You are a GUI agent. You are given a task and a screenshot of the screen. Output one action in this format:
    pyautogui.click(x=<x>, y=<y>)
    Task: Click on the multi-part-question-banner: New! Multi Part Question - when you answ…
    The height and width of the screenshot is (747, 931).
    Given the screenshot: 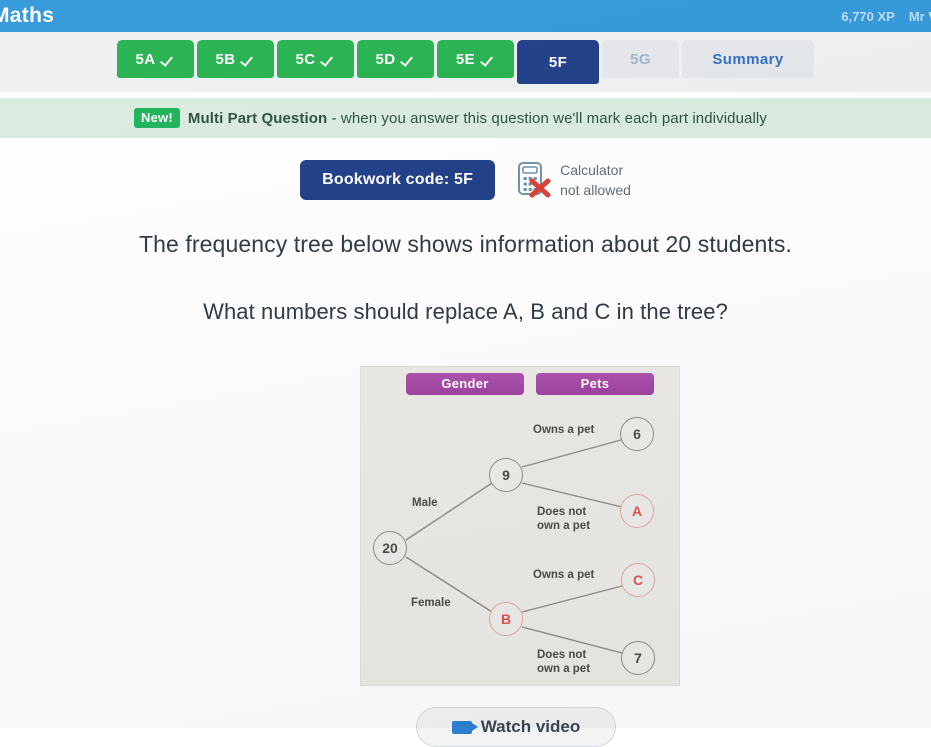 What is the action you would take?
    pyautogui.click(x=465, y=118)
    